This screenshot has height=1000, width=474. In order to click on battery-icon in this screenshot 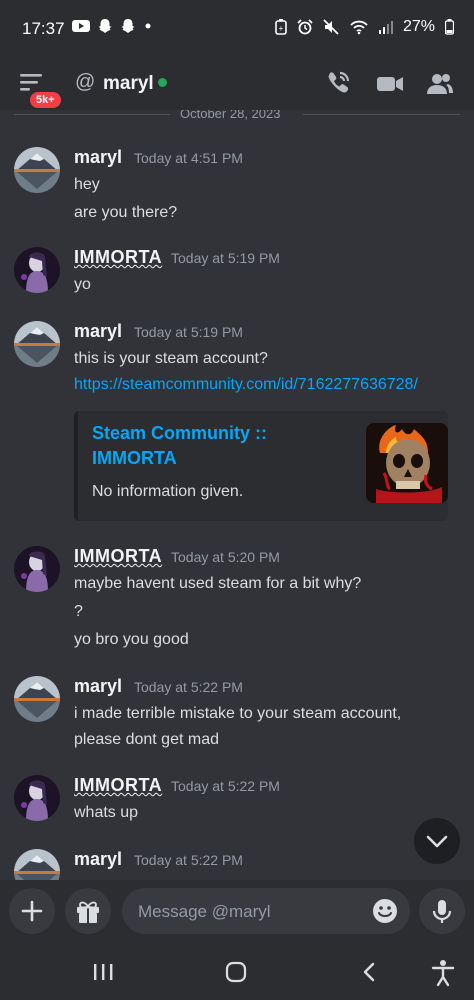, I will do `click(449, 27)`.